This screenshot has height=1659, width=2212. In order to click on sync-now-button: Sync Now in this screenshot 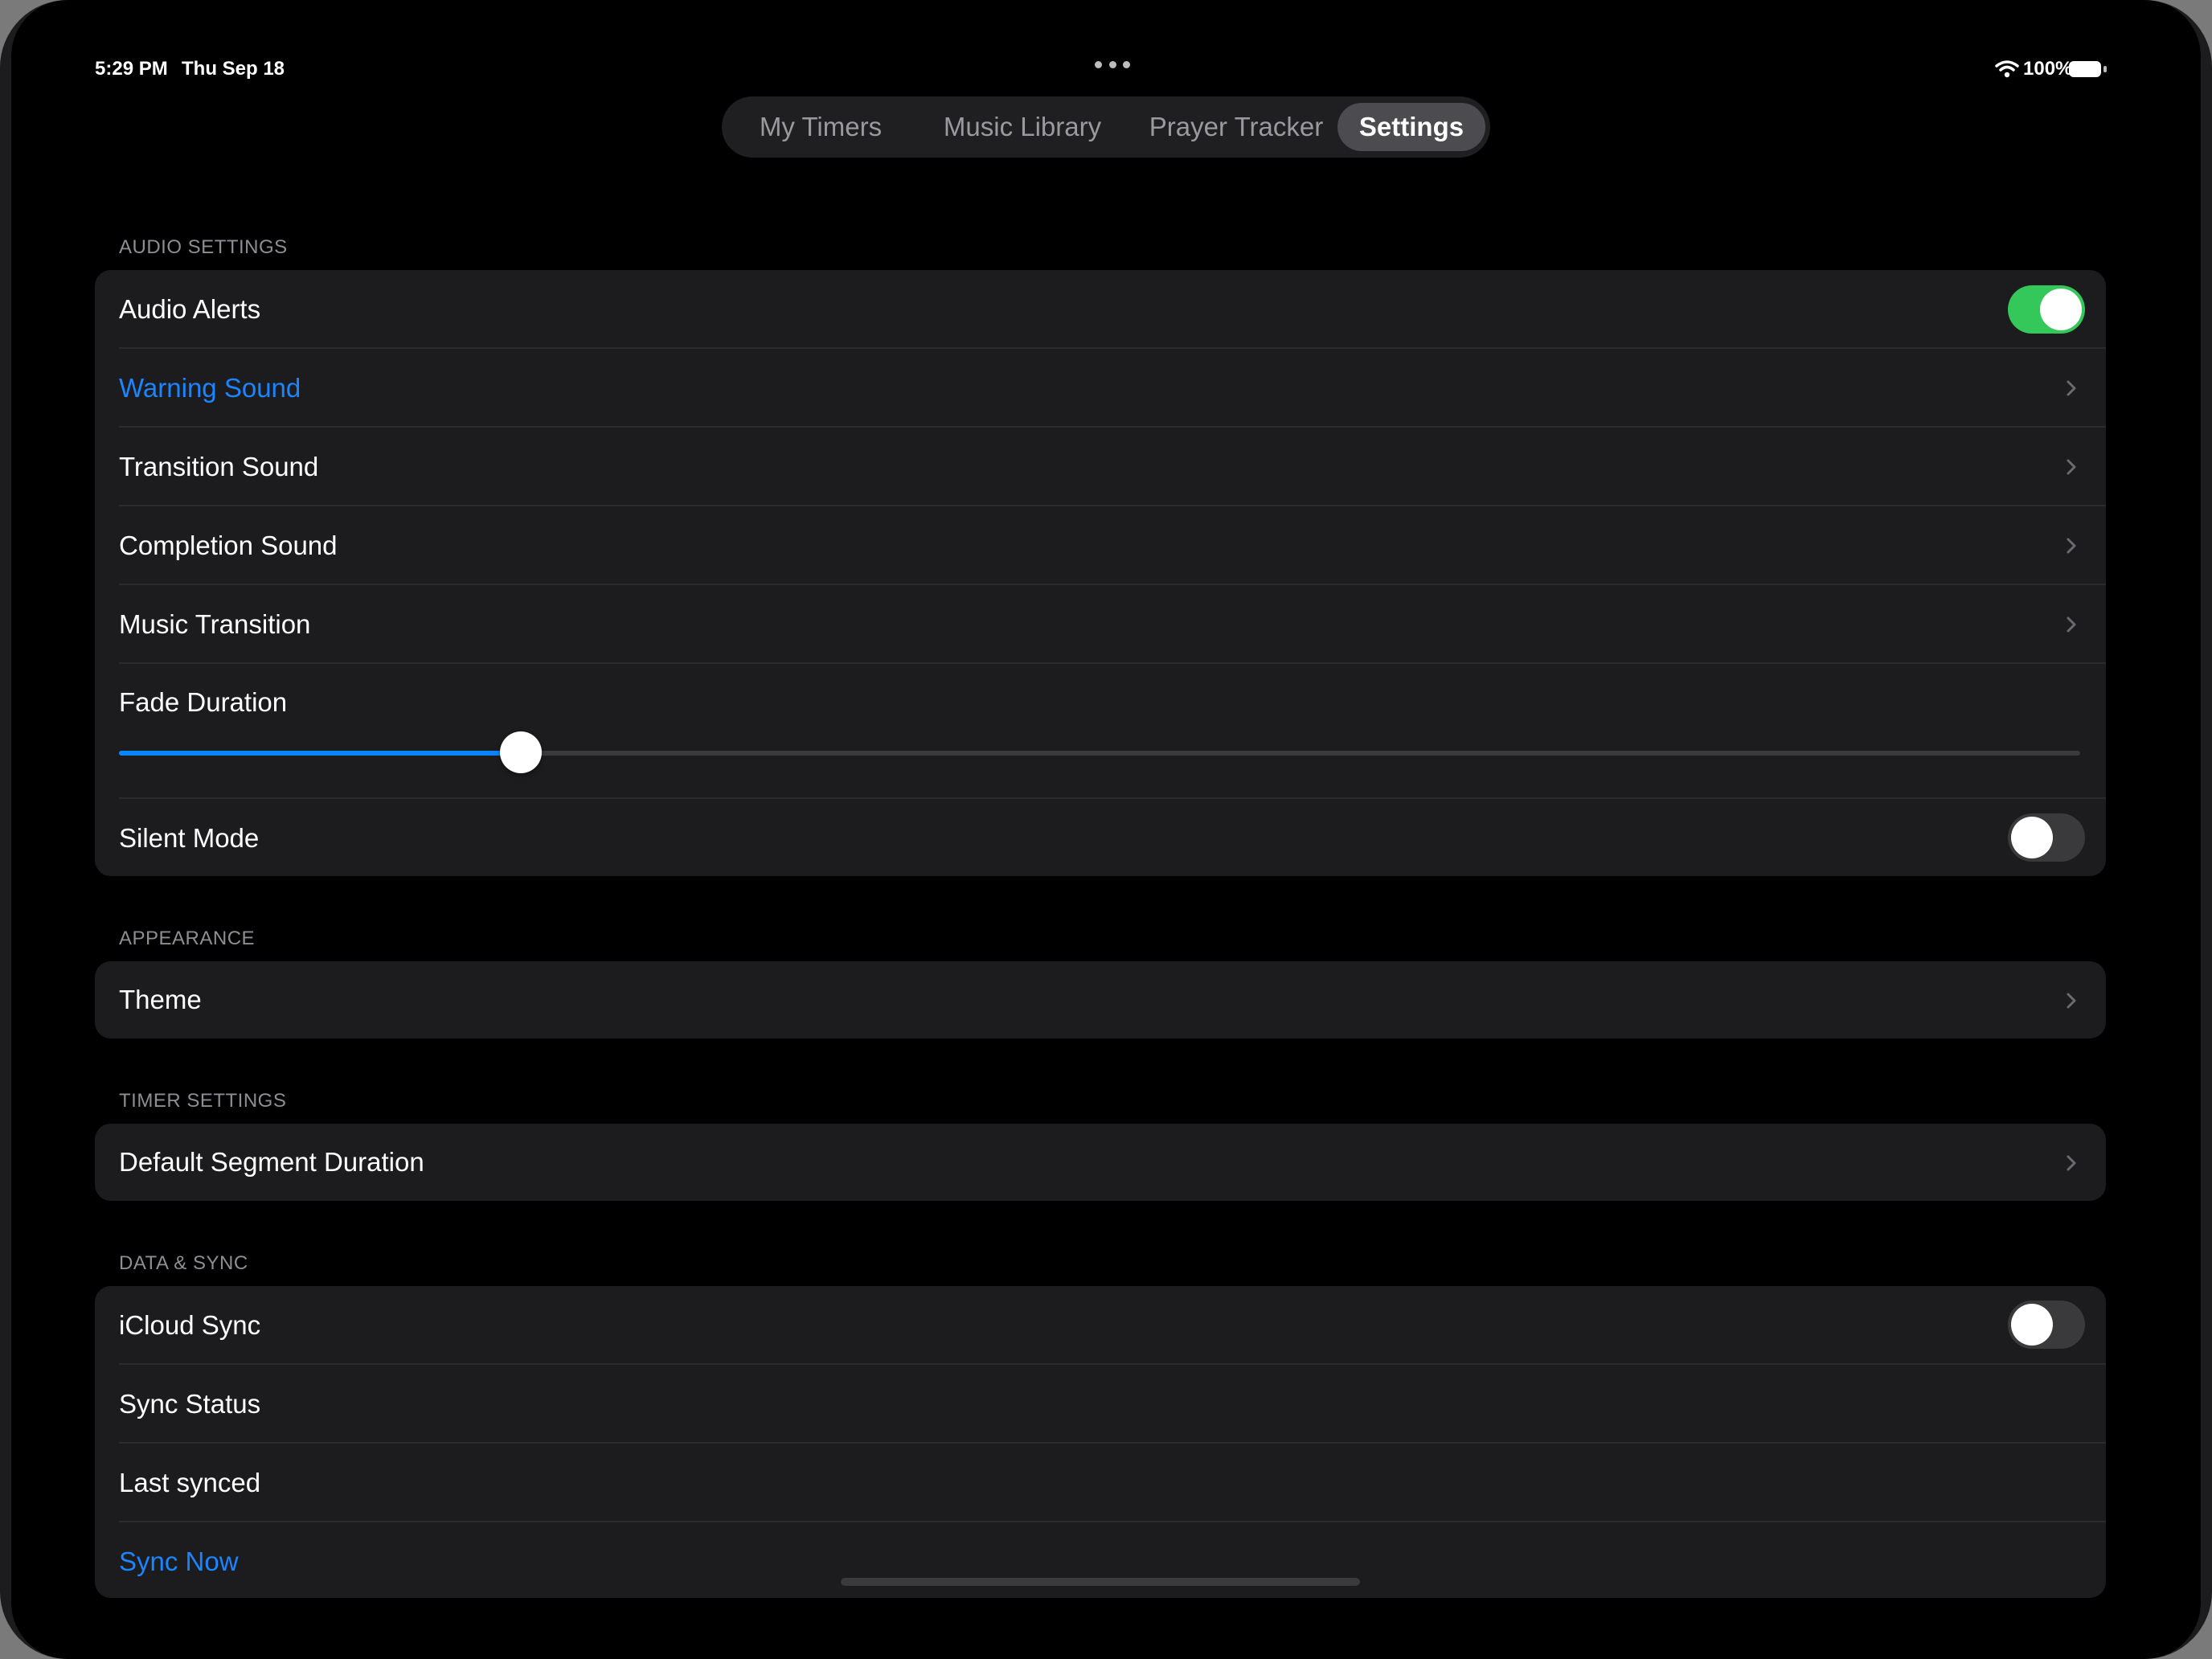, I will do `click(179, 1560)`.